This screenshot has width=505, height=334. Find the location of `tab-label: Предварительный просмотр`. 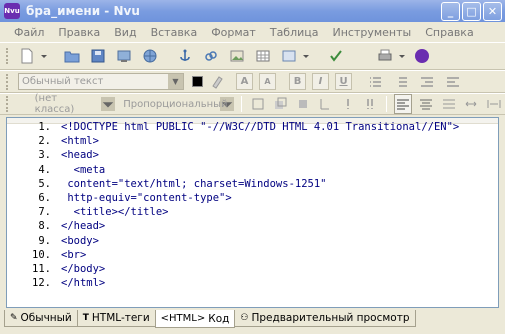

tab-label: Предварительный просмотр is located at coordinates (330, 318).